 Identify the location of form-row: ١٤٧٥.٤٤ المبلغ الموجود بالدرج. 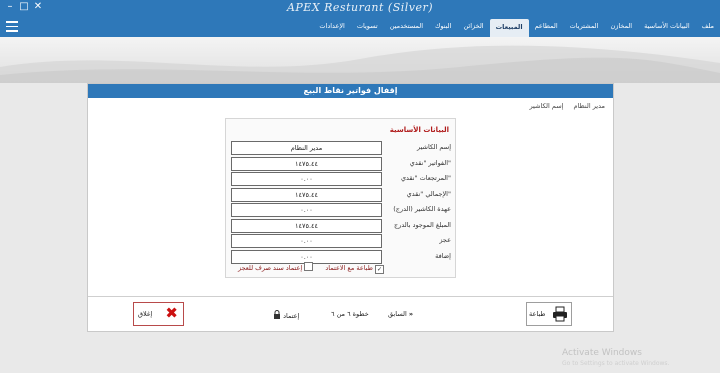
(341, 225).